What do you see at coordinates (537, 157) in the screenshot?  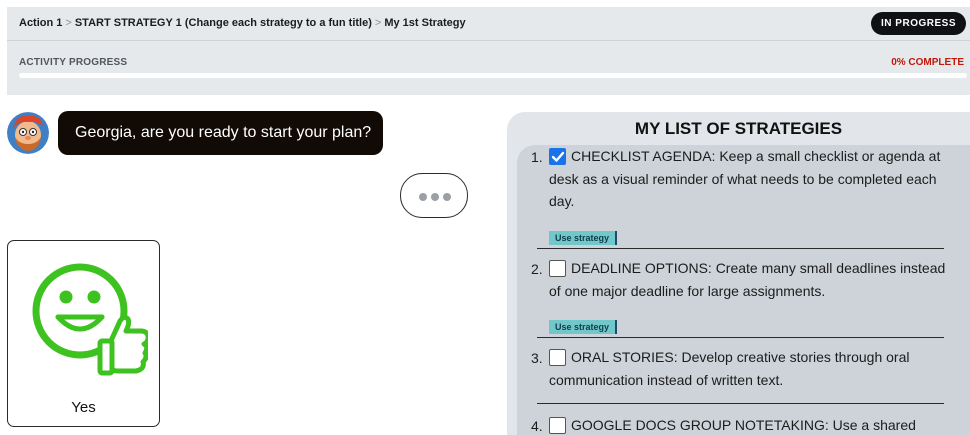 I see `strategy-number: 1.` at bounding box center [537, 157].